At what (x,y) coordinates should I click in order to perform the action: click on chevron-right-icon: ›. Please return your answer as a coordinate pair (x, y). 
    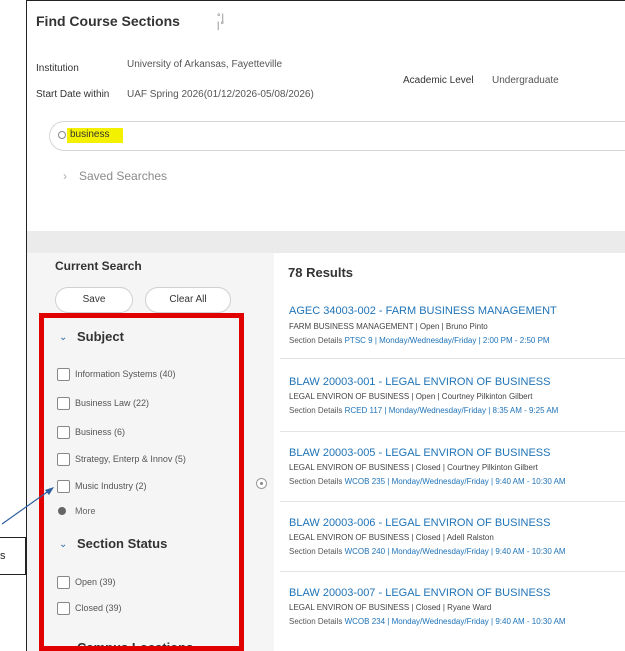
    Looking at the image, I should click on (65, 176).